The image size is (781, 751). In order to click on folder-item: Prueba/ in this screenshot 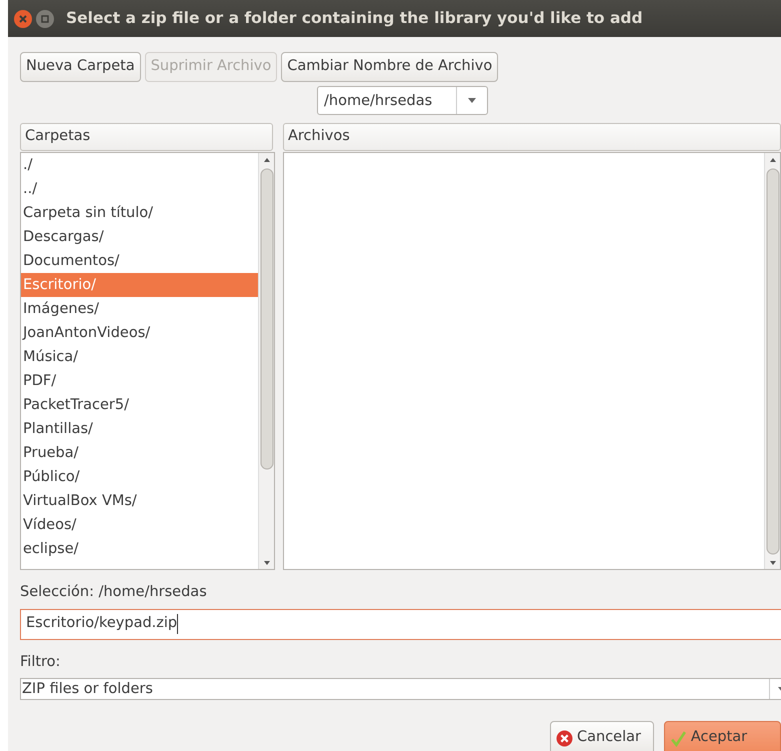, I will do `click(139, 452)`.